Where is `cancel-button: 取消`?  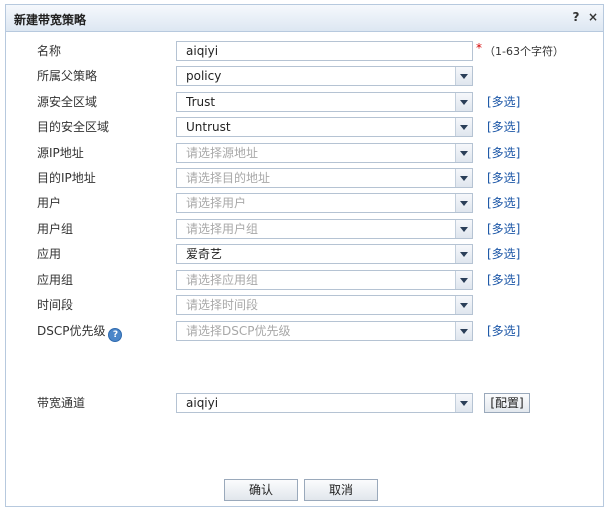
cancel-button: 取消 is located at coordinates (341, 490).